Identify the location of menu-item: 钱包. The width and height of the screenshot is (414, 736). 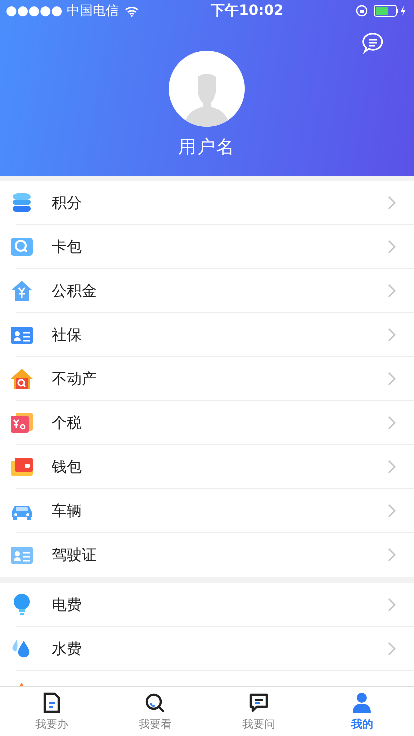
(207, 467).